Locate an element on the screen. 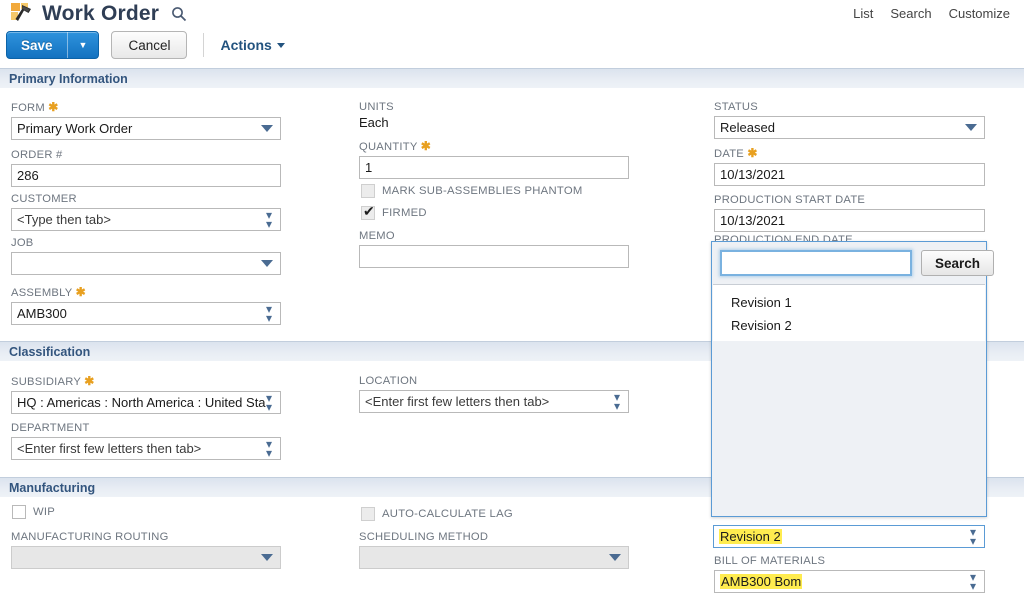 This screenshot has width=1024, height=597. field-status-value: Released is located at coordinates (747, 127).